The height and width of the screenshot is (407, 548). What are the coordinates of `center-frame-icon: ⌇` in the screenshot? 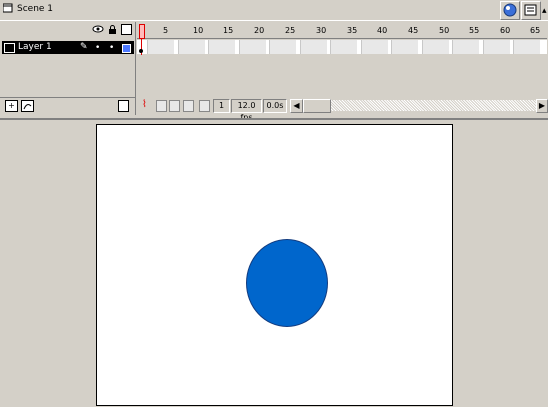 It's located at (144, 104).